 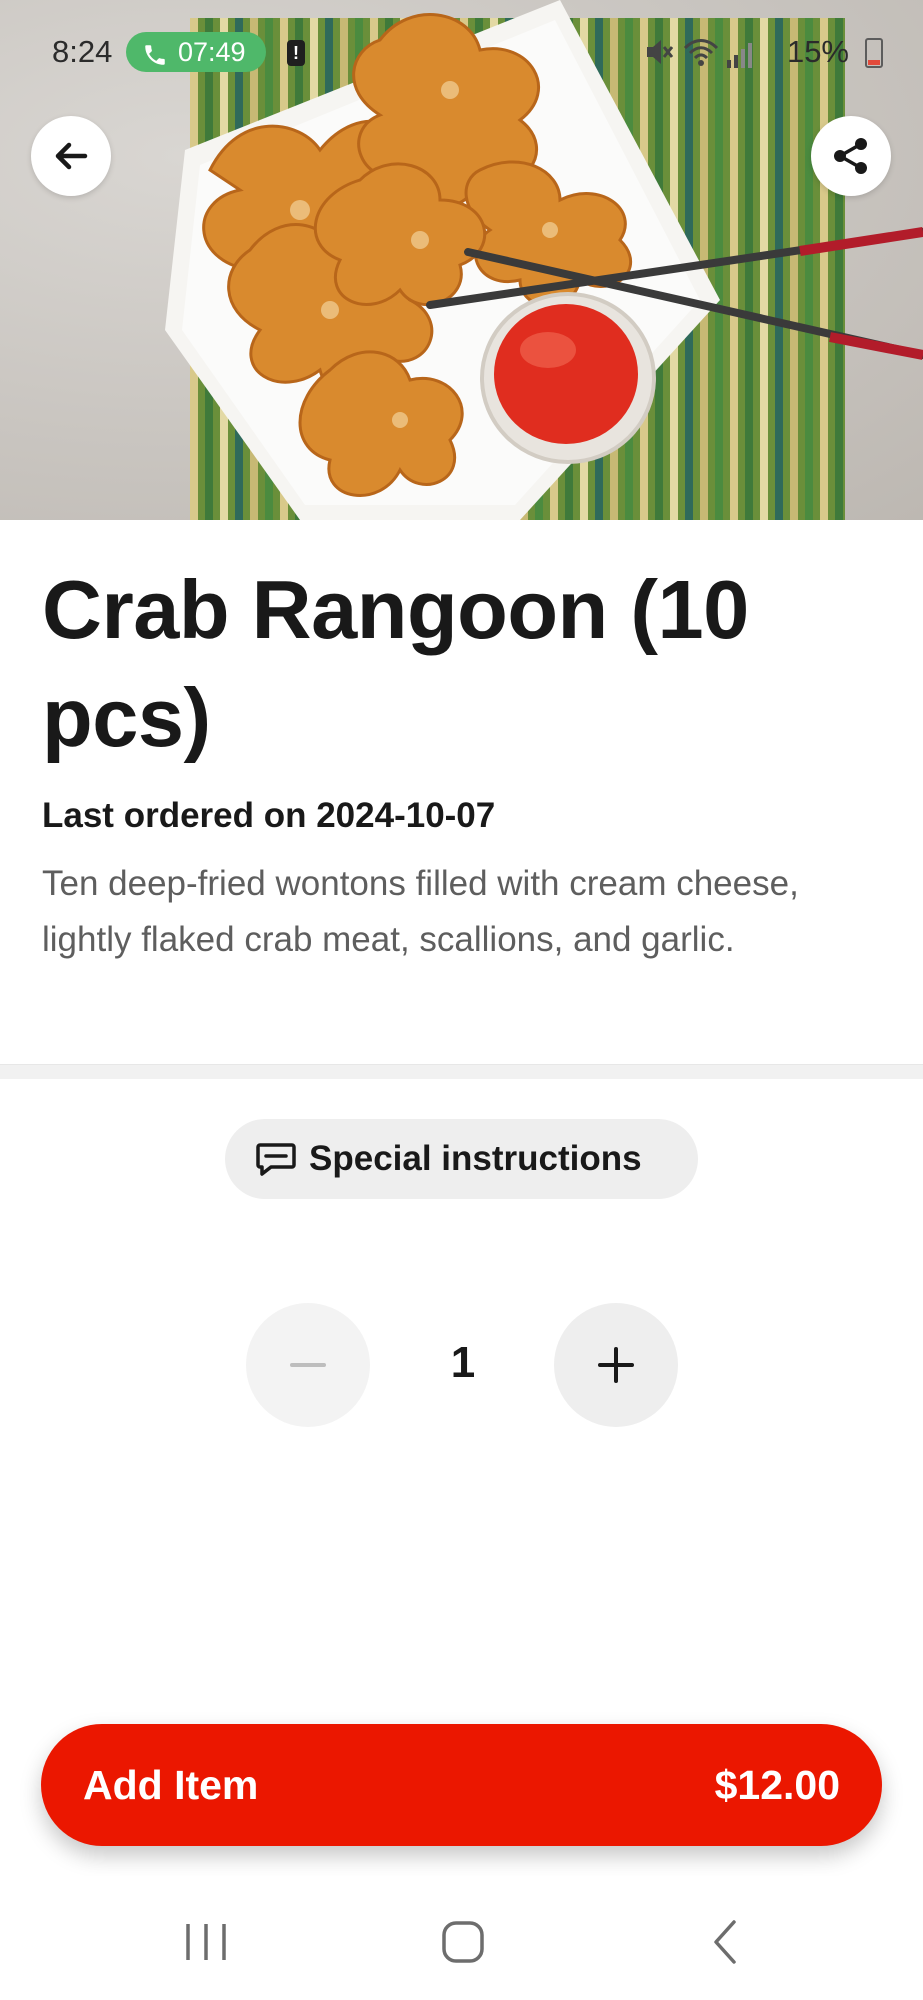 What do you see at coordinates (658, 54) in the screenshot?
I see `mute-icon` at bounding box center [658, 54].